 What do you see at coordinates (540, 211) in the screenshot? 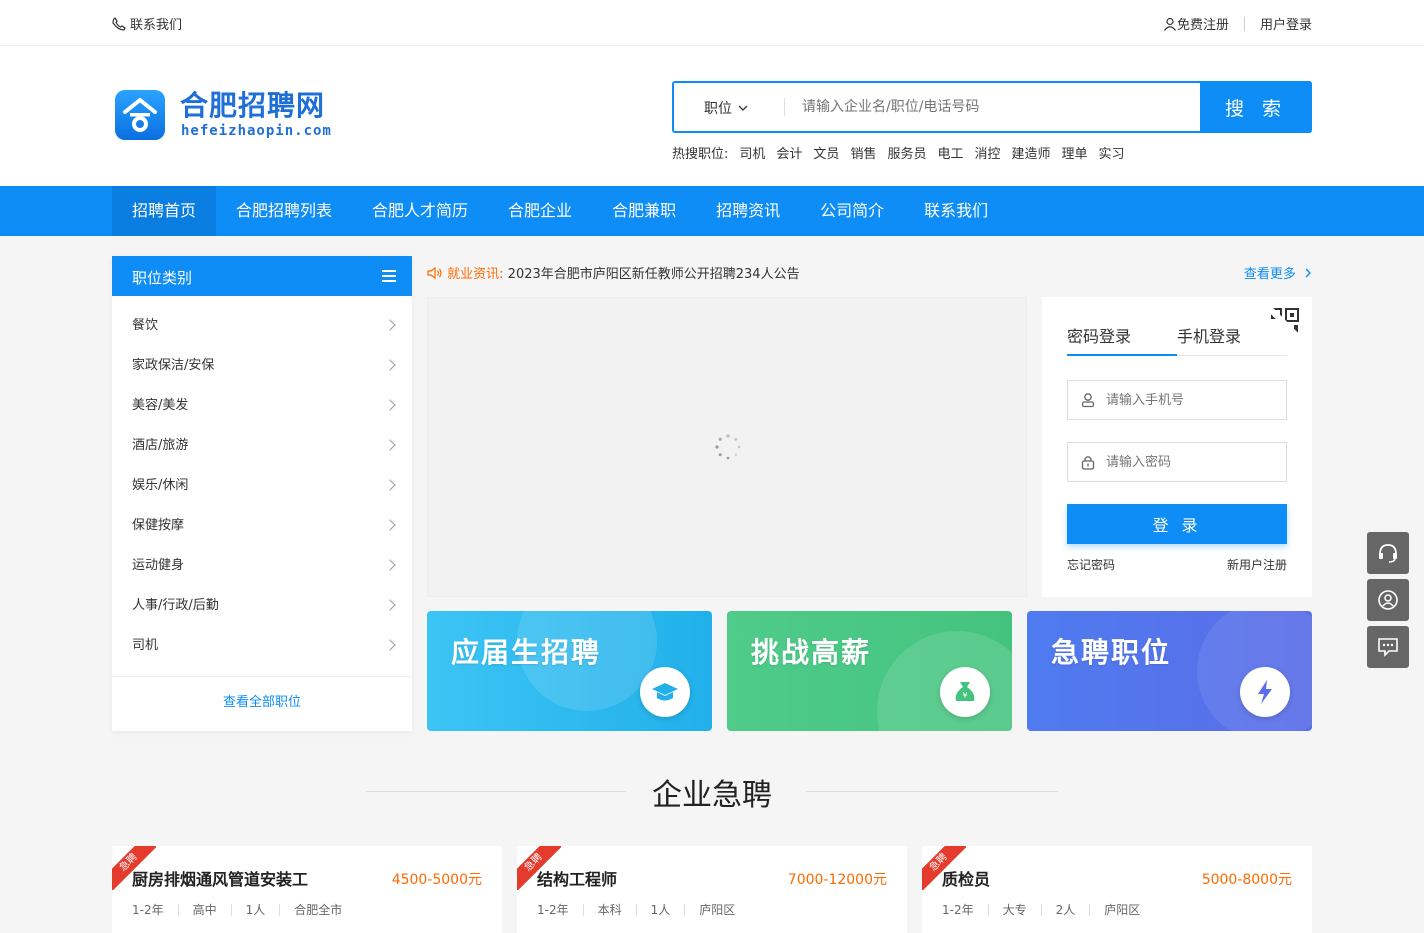
I see `nav-item-companies: 合肥企业` at bounding box center [540, 211].